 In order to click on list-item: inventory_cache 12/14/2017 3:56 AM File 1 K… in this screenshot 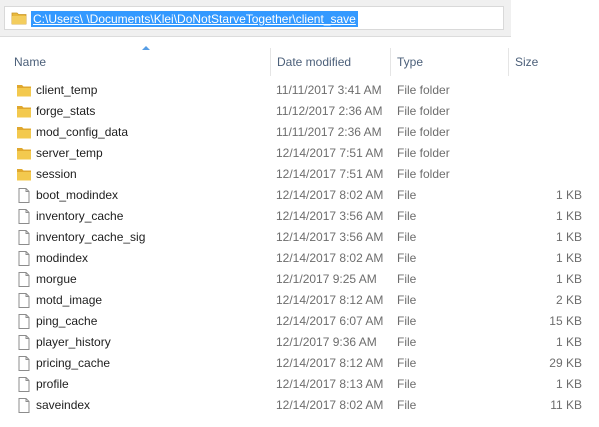, I will do `click(299, 216)`.